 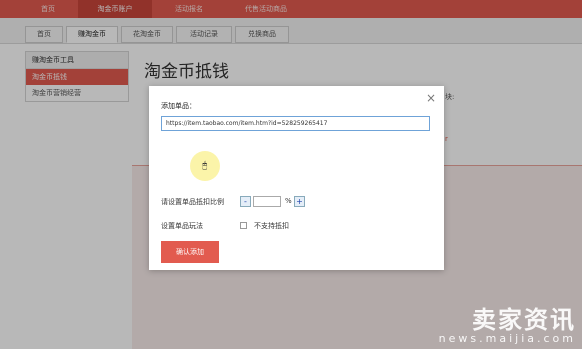 I want to click on increase-ratio-button: +, so click(x=299, y=201).